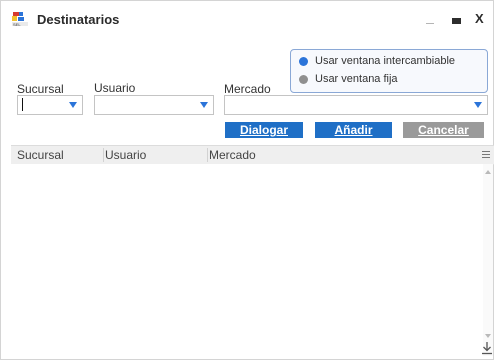 The width and height of the screenshot is (494, 360). Describe the element at coordinates (155, 155) in the screenshot. I see `column-header-usuario: Usuario` at that location.